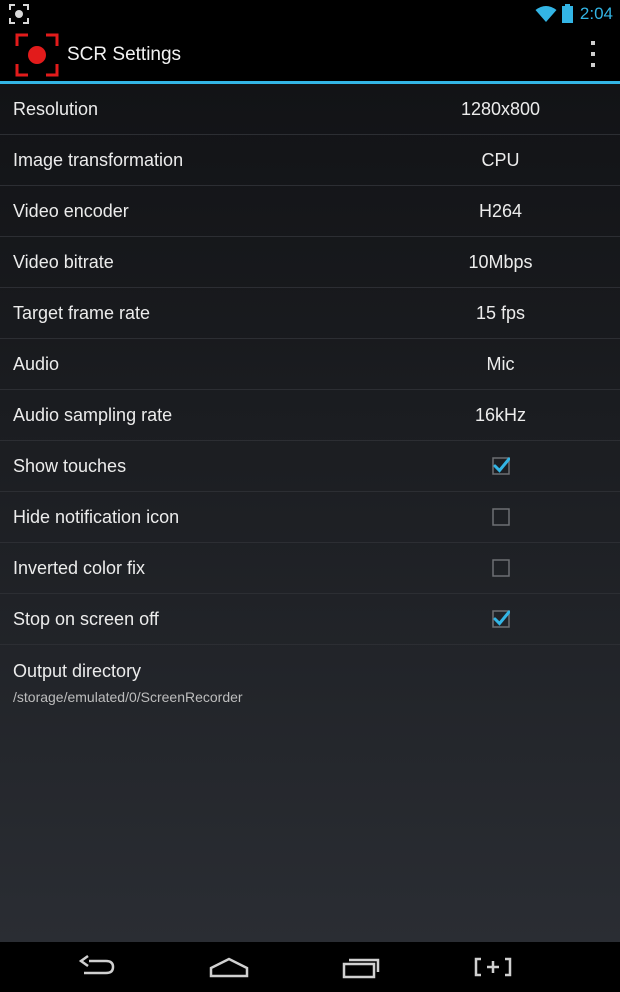  Describe the element at coordinates (310, 517) in the screenshot. I see `pref-hide-notification-icon: Hide notification icon` at that location.